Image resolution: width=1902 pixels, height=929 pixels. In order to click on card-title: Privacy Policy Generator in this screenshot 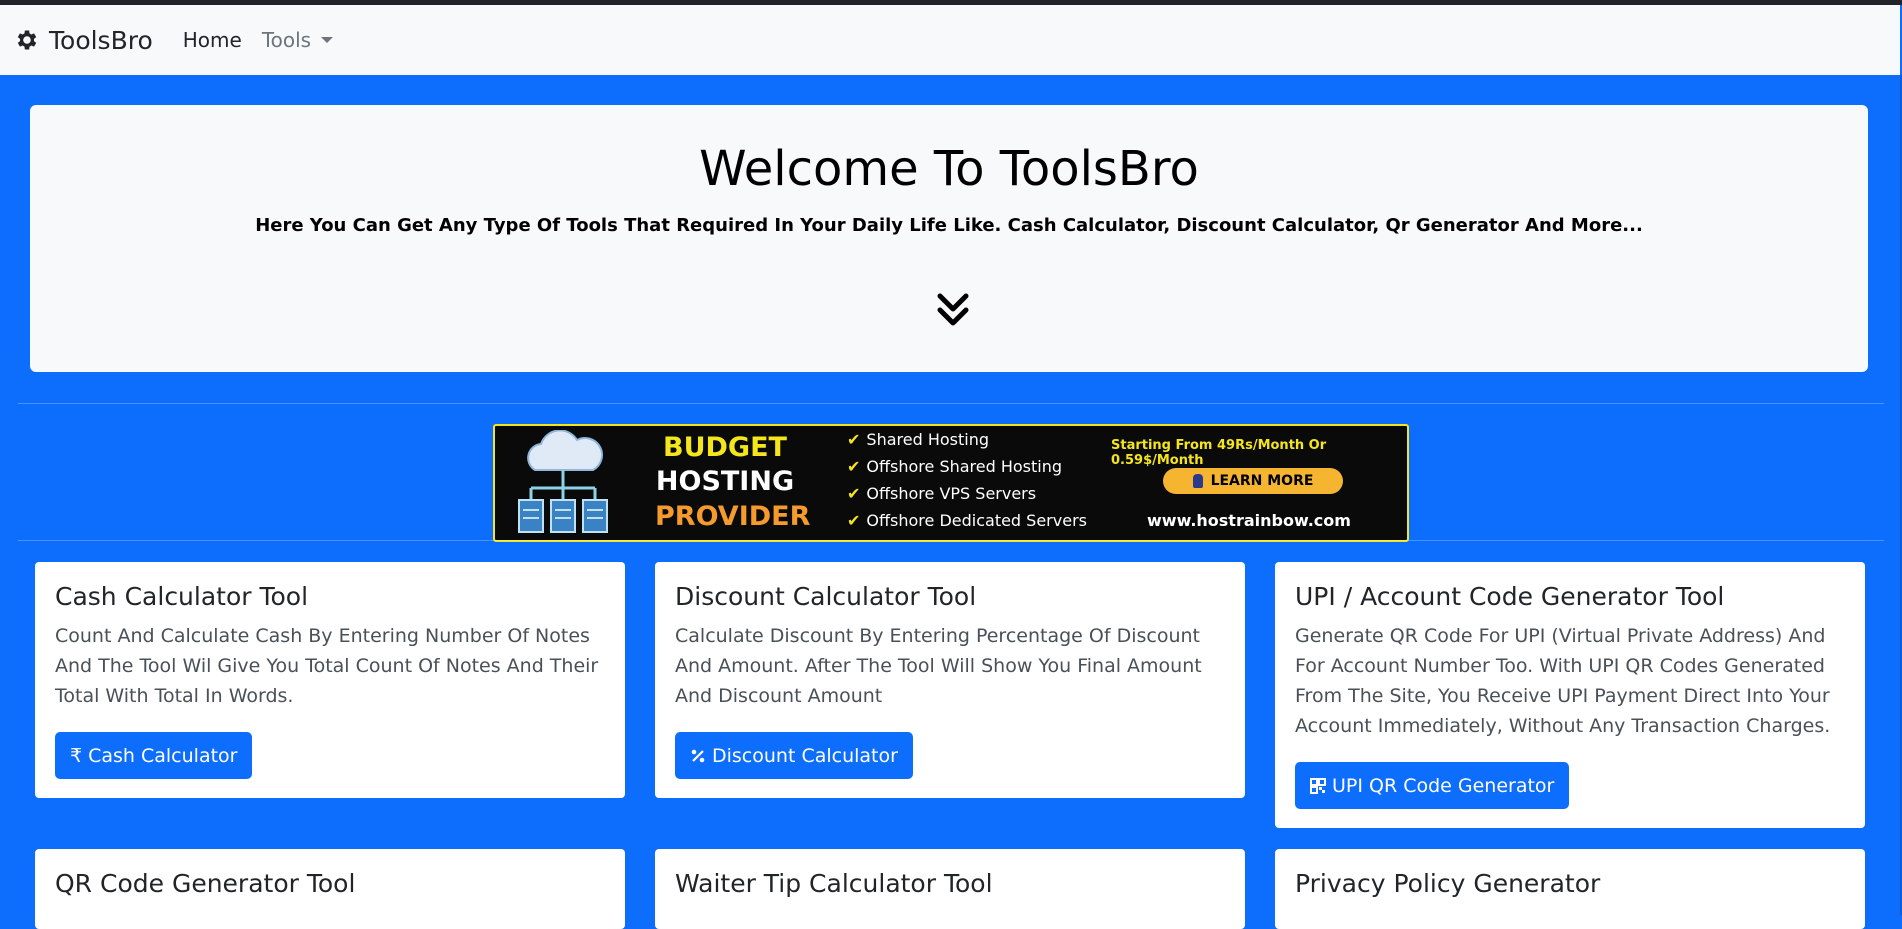, I will do `click(1448, 883)`.